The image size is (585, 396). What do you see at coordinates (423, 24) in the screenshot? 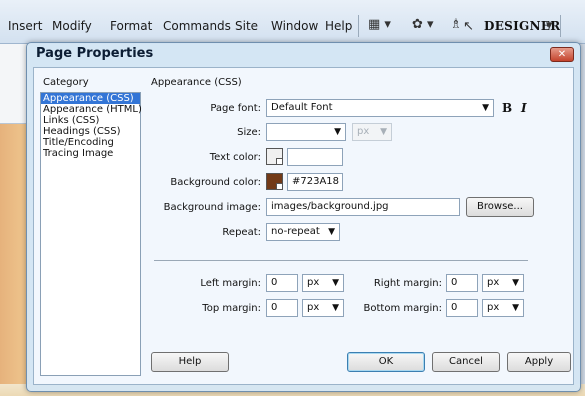
I see `gear-icon: ✿ ▾` at bounding box center [423, 24].